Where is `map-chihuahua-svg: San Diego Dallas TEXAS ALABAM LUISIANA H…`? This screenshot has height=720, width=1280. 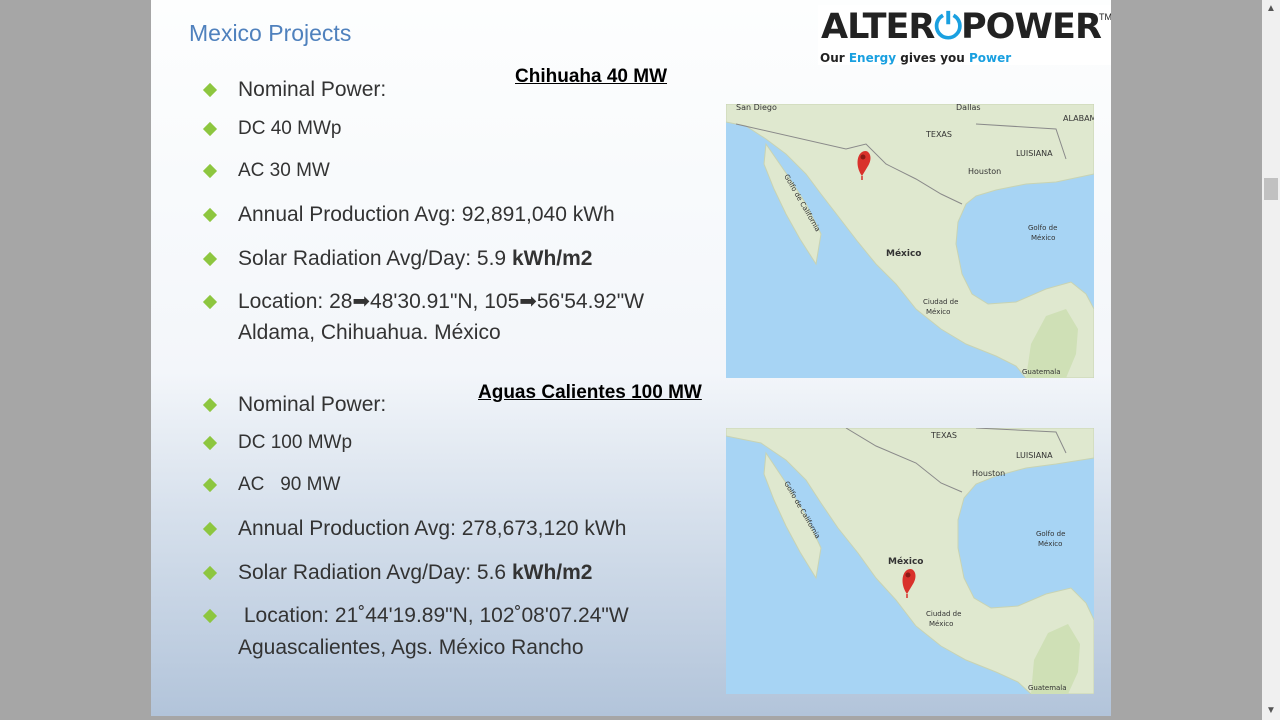
map-chihuahua-svg: San Diego Dallas TEXAS ALABAM LUISIANA H… is located at coordinates (910, 241).